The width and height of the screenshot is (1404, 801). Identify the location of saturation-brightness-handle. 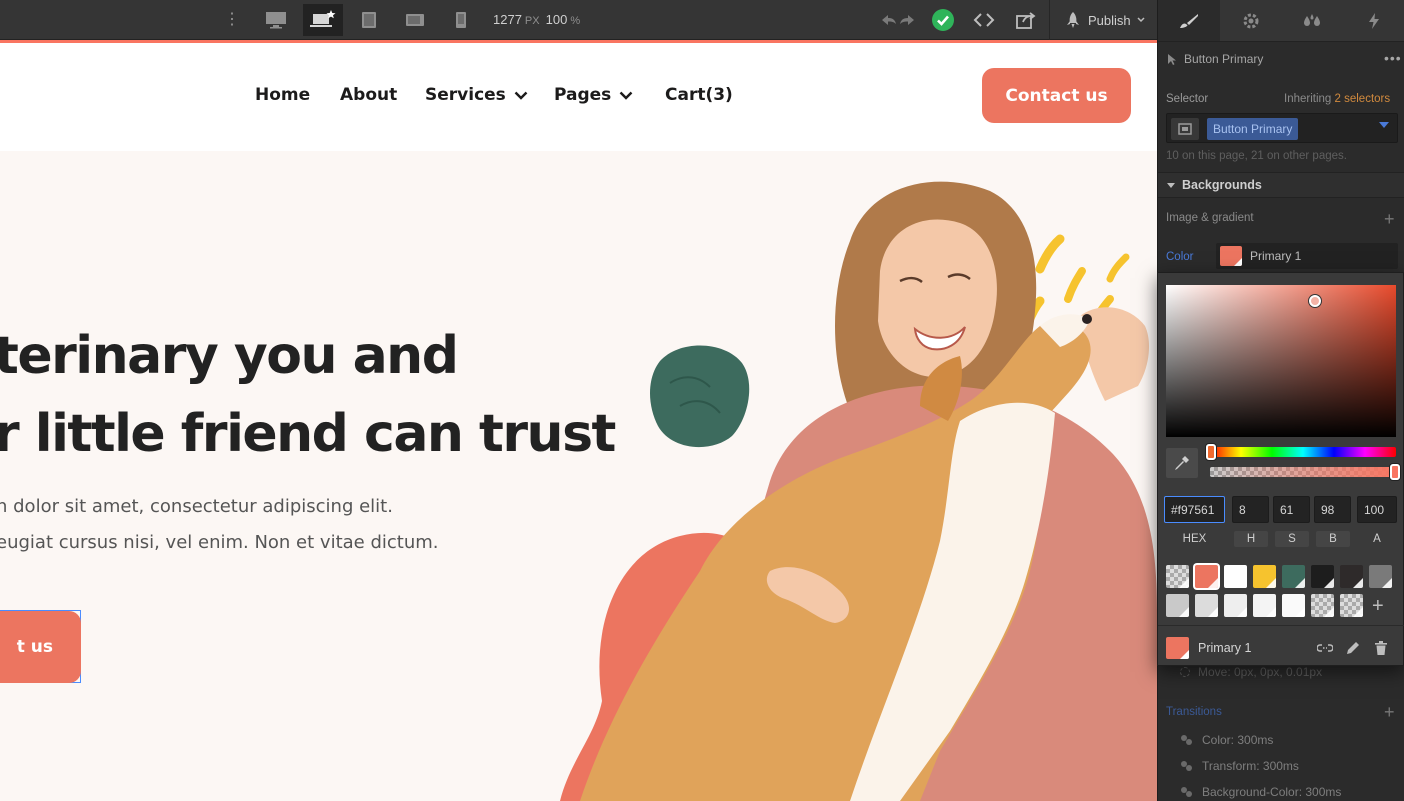
(1315, 301).